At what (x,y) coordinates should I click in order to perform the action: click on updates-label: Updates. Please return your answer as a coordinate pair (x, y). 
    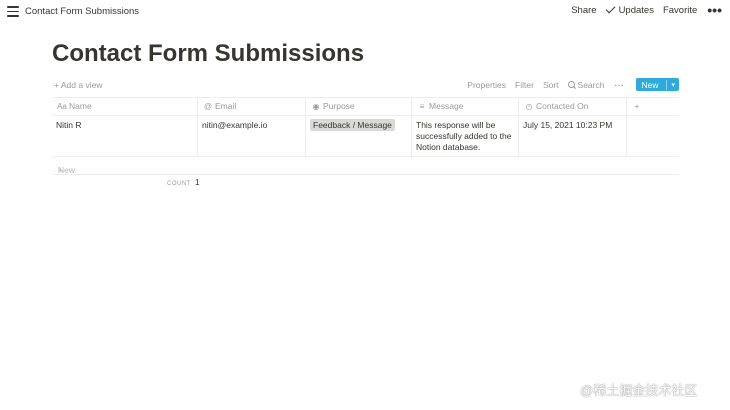
    Looking at the image, I should click on (636, 10).